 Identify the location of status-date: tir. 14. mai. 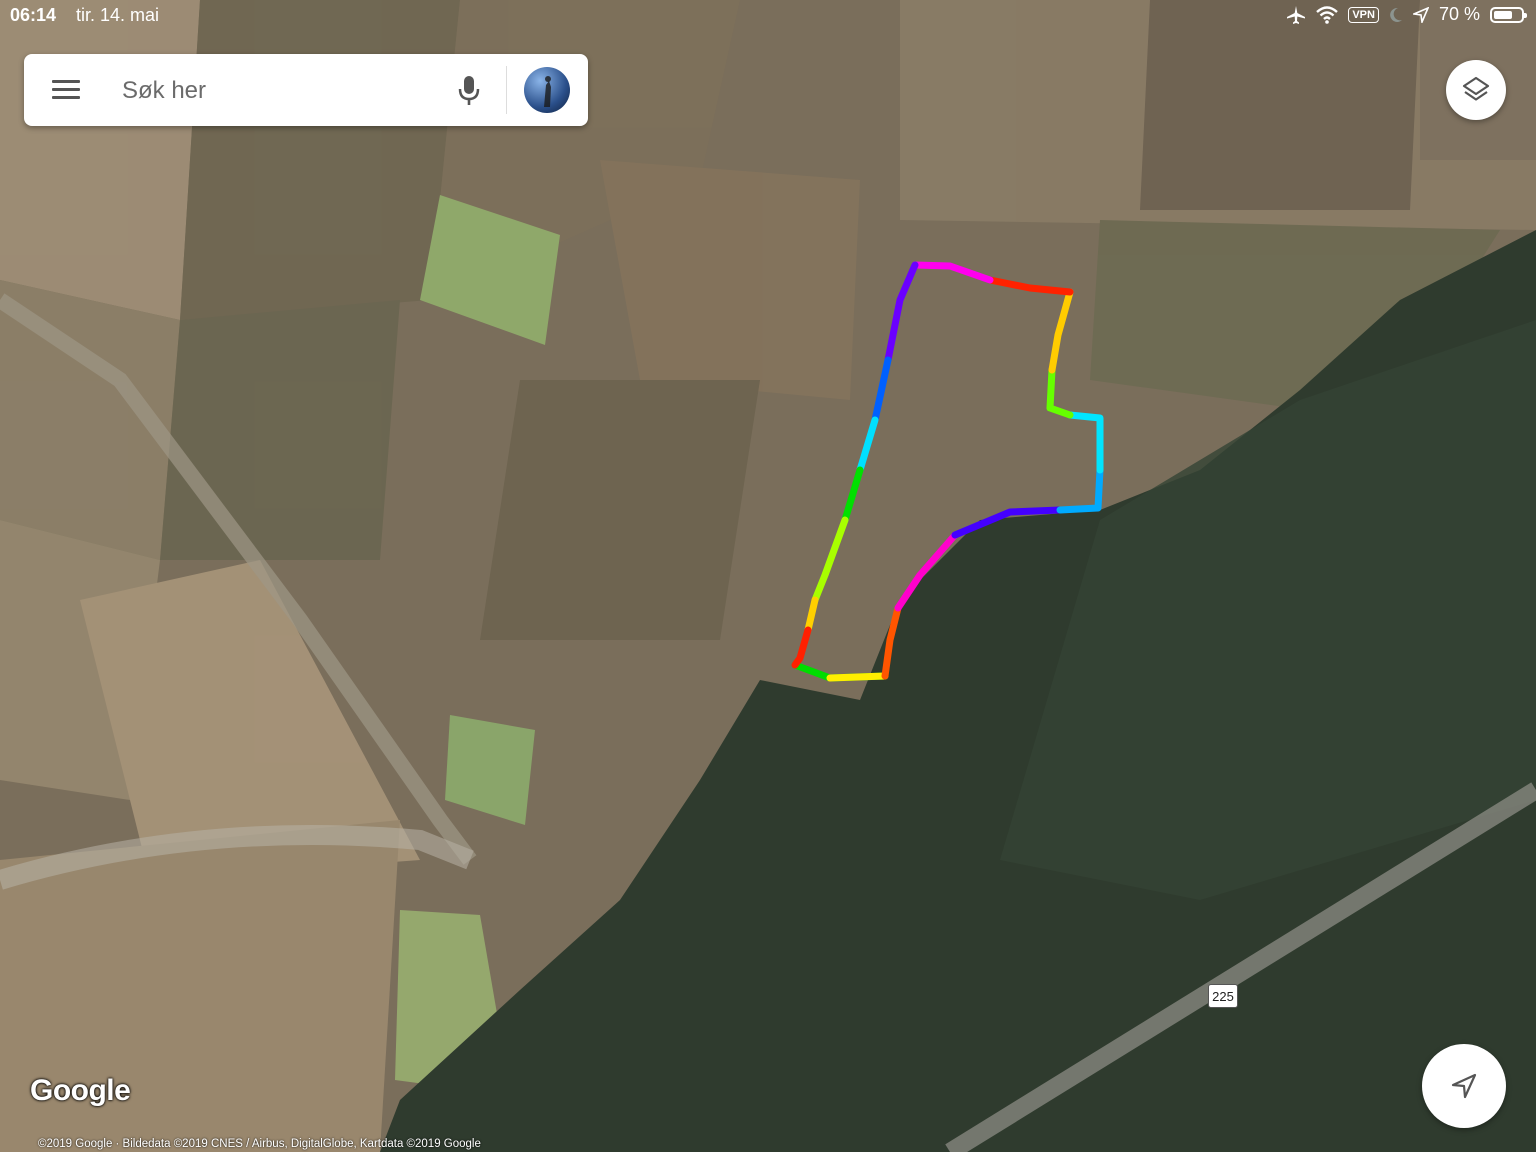
(118, 15).